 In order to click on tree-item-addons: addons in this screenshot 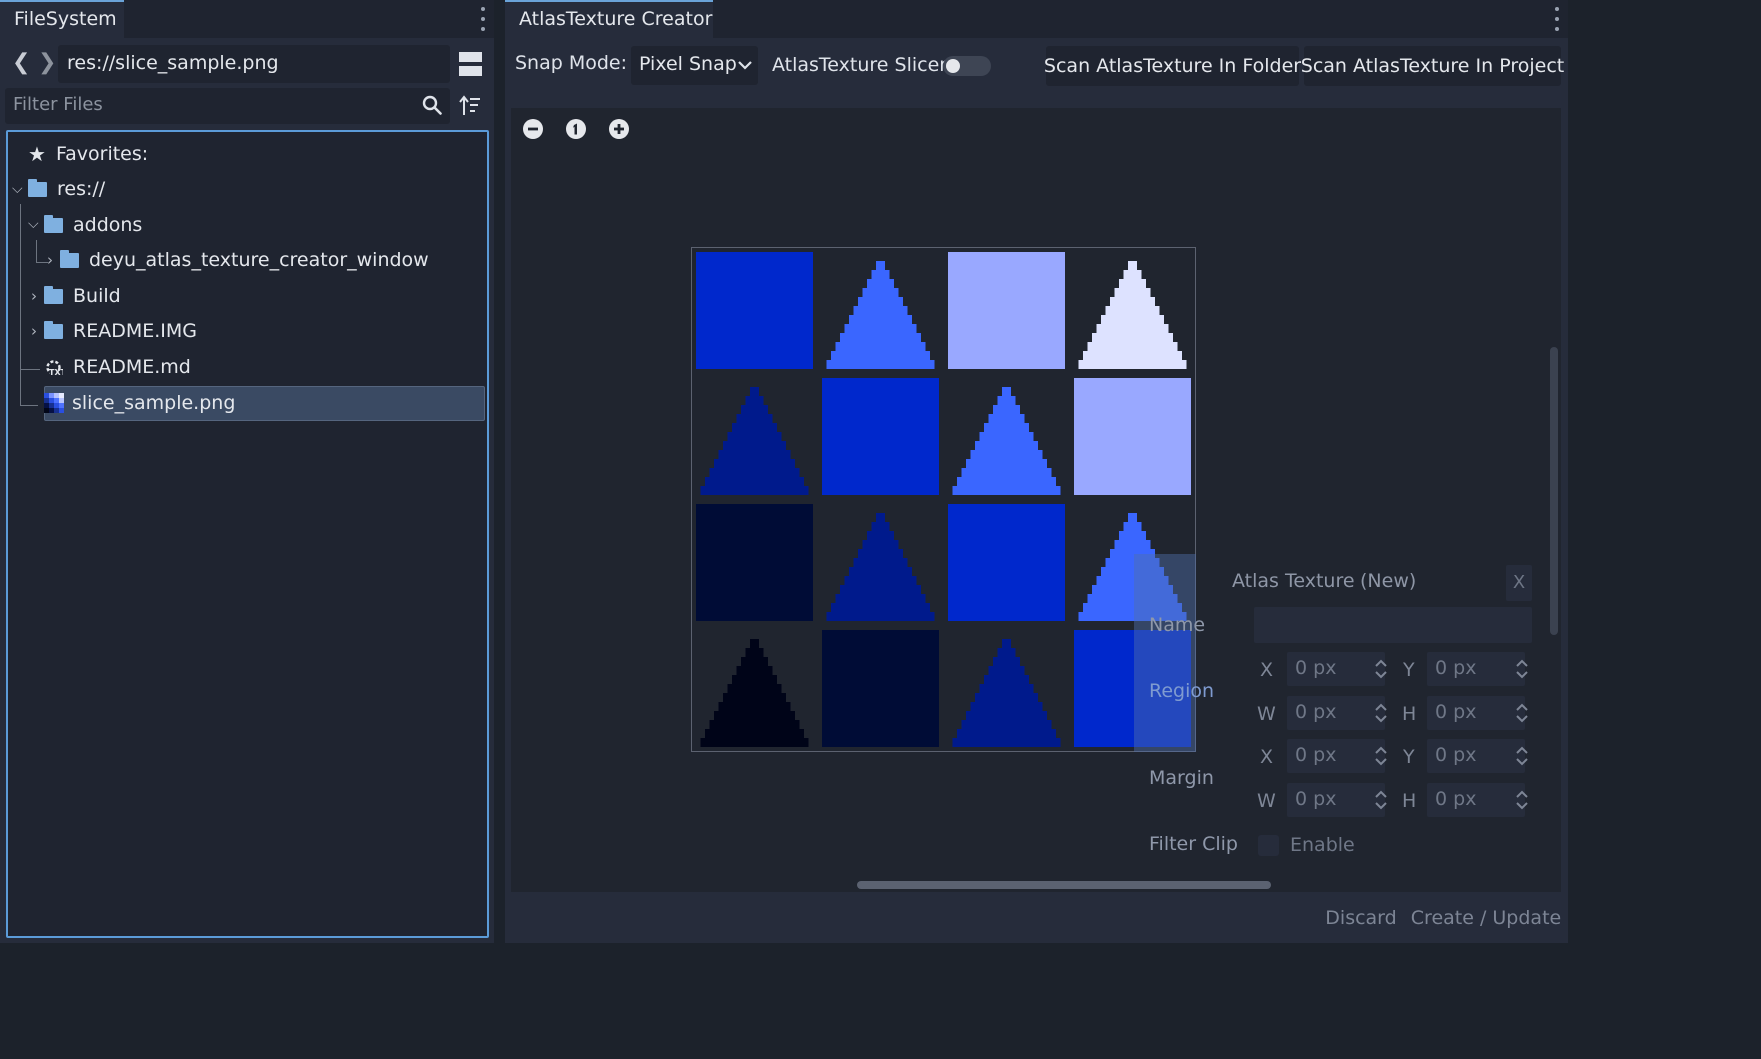, I will do `click(93, 225)`.